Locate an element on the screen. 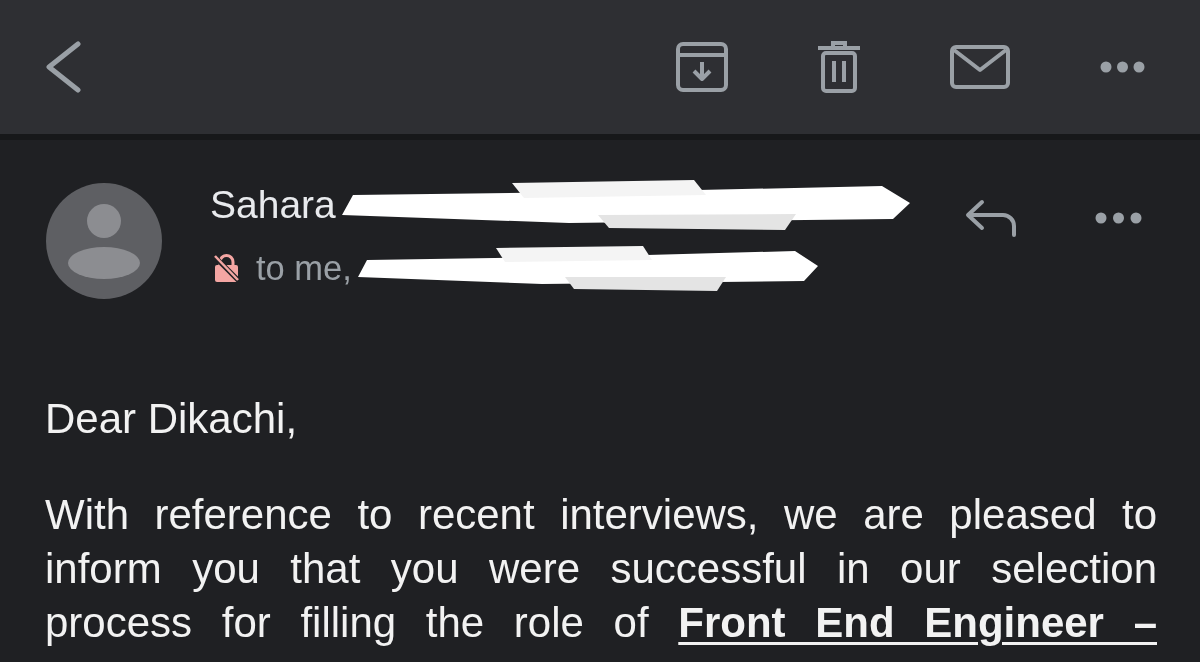 The image size is (1200, 662). mail-icon is located at coordinates (980, 67).